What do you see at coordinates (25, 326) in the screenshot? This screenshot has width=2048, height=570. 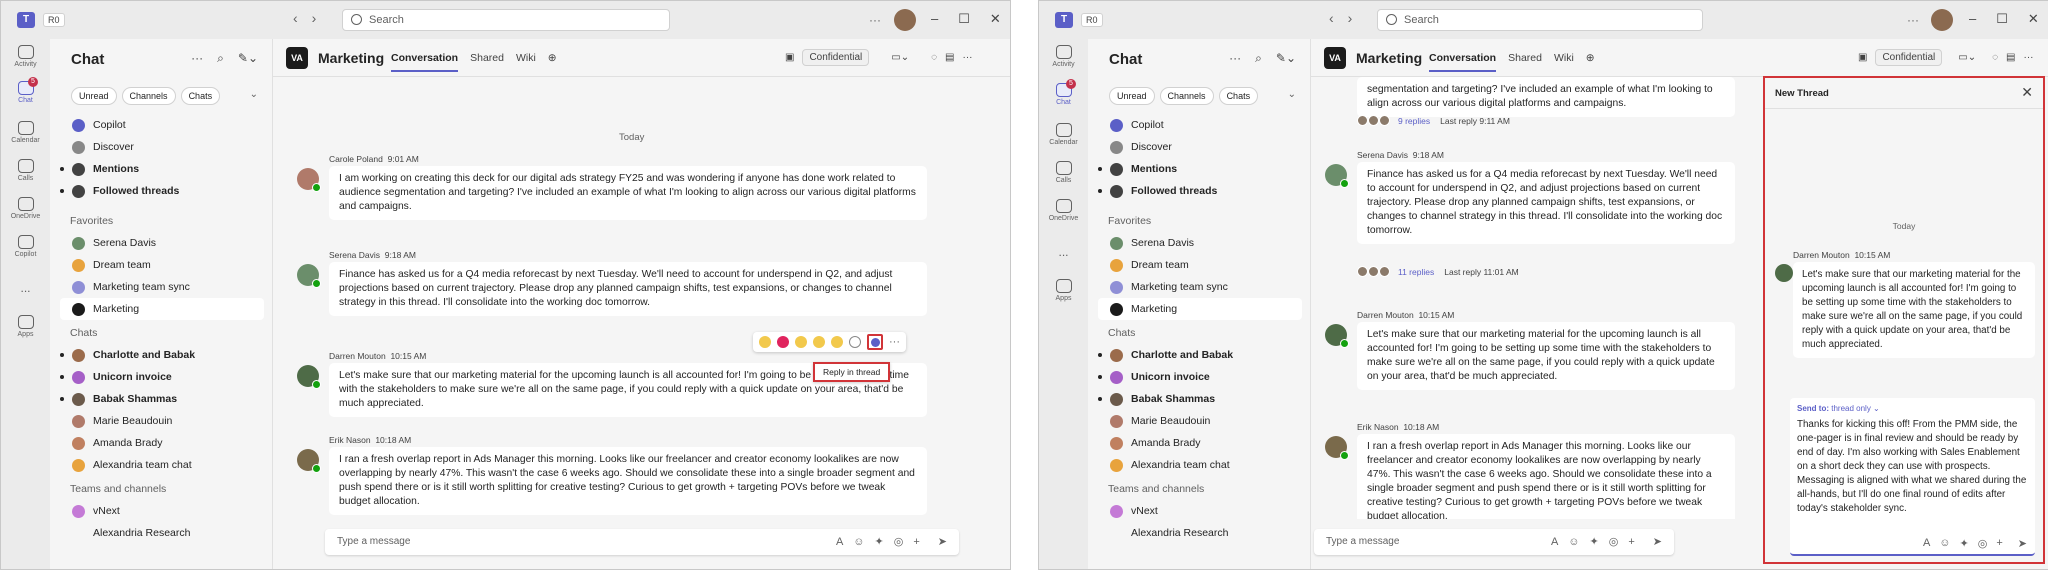 I see `rail-apps: Apps` at bounding box center [25, 326].